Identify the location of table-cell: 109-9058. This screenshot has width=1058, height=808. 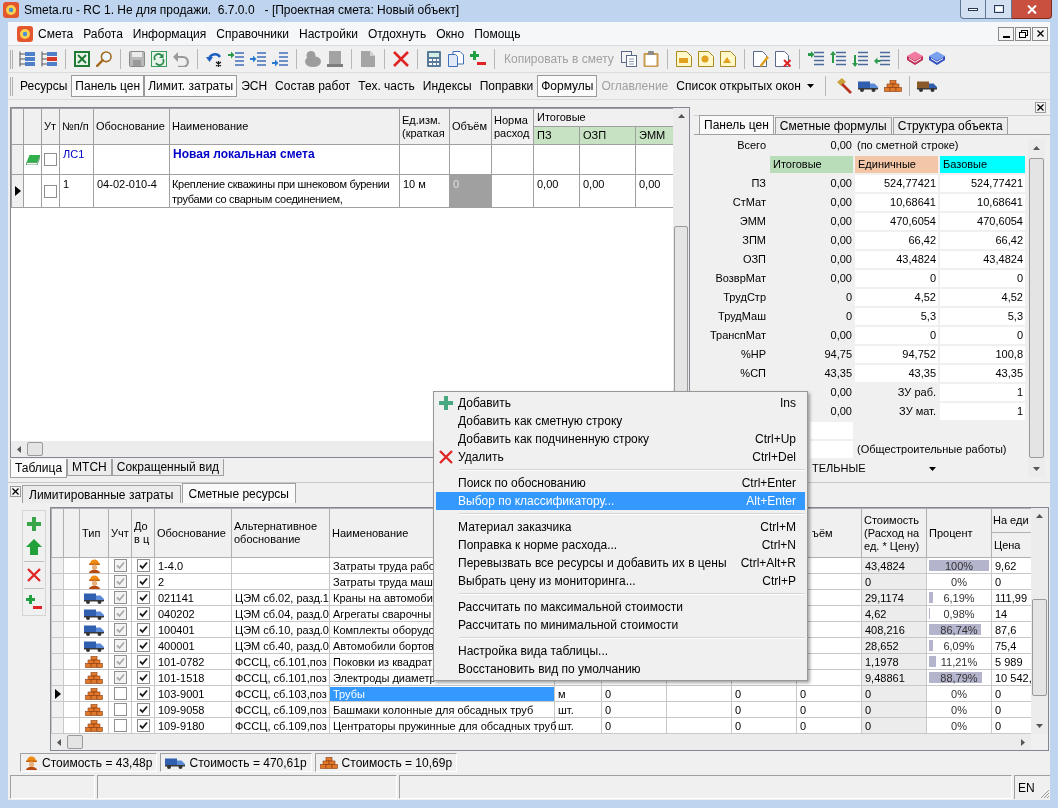
(193, 709).